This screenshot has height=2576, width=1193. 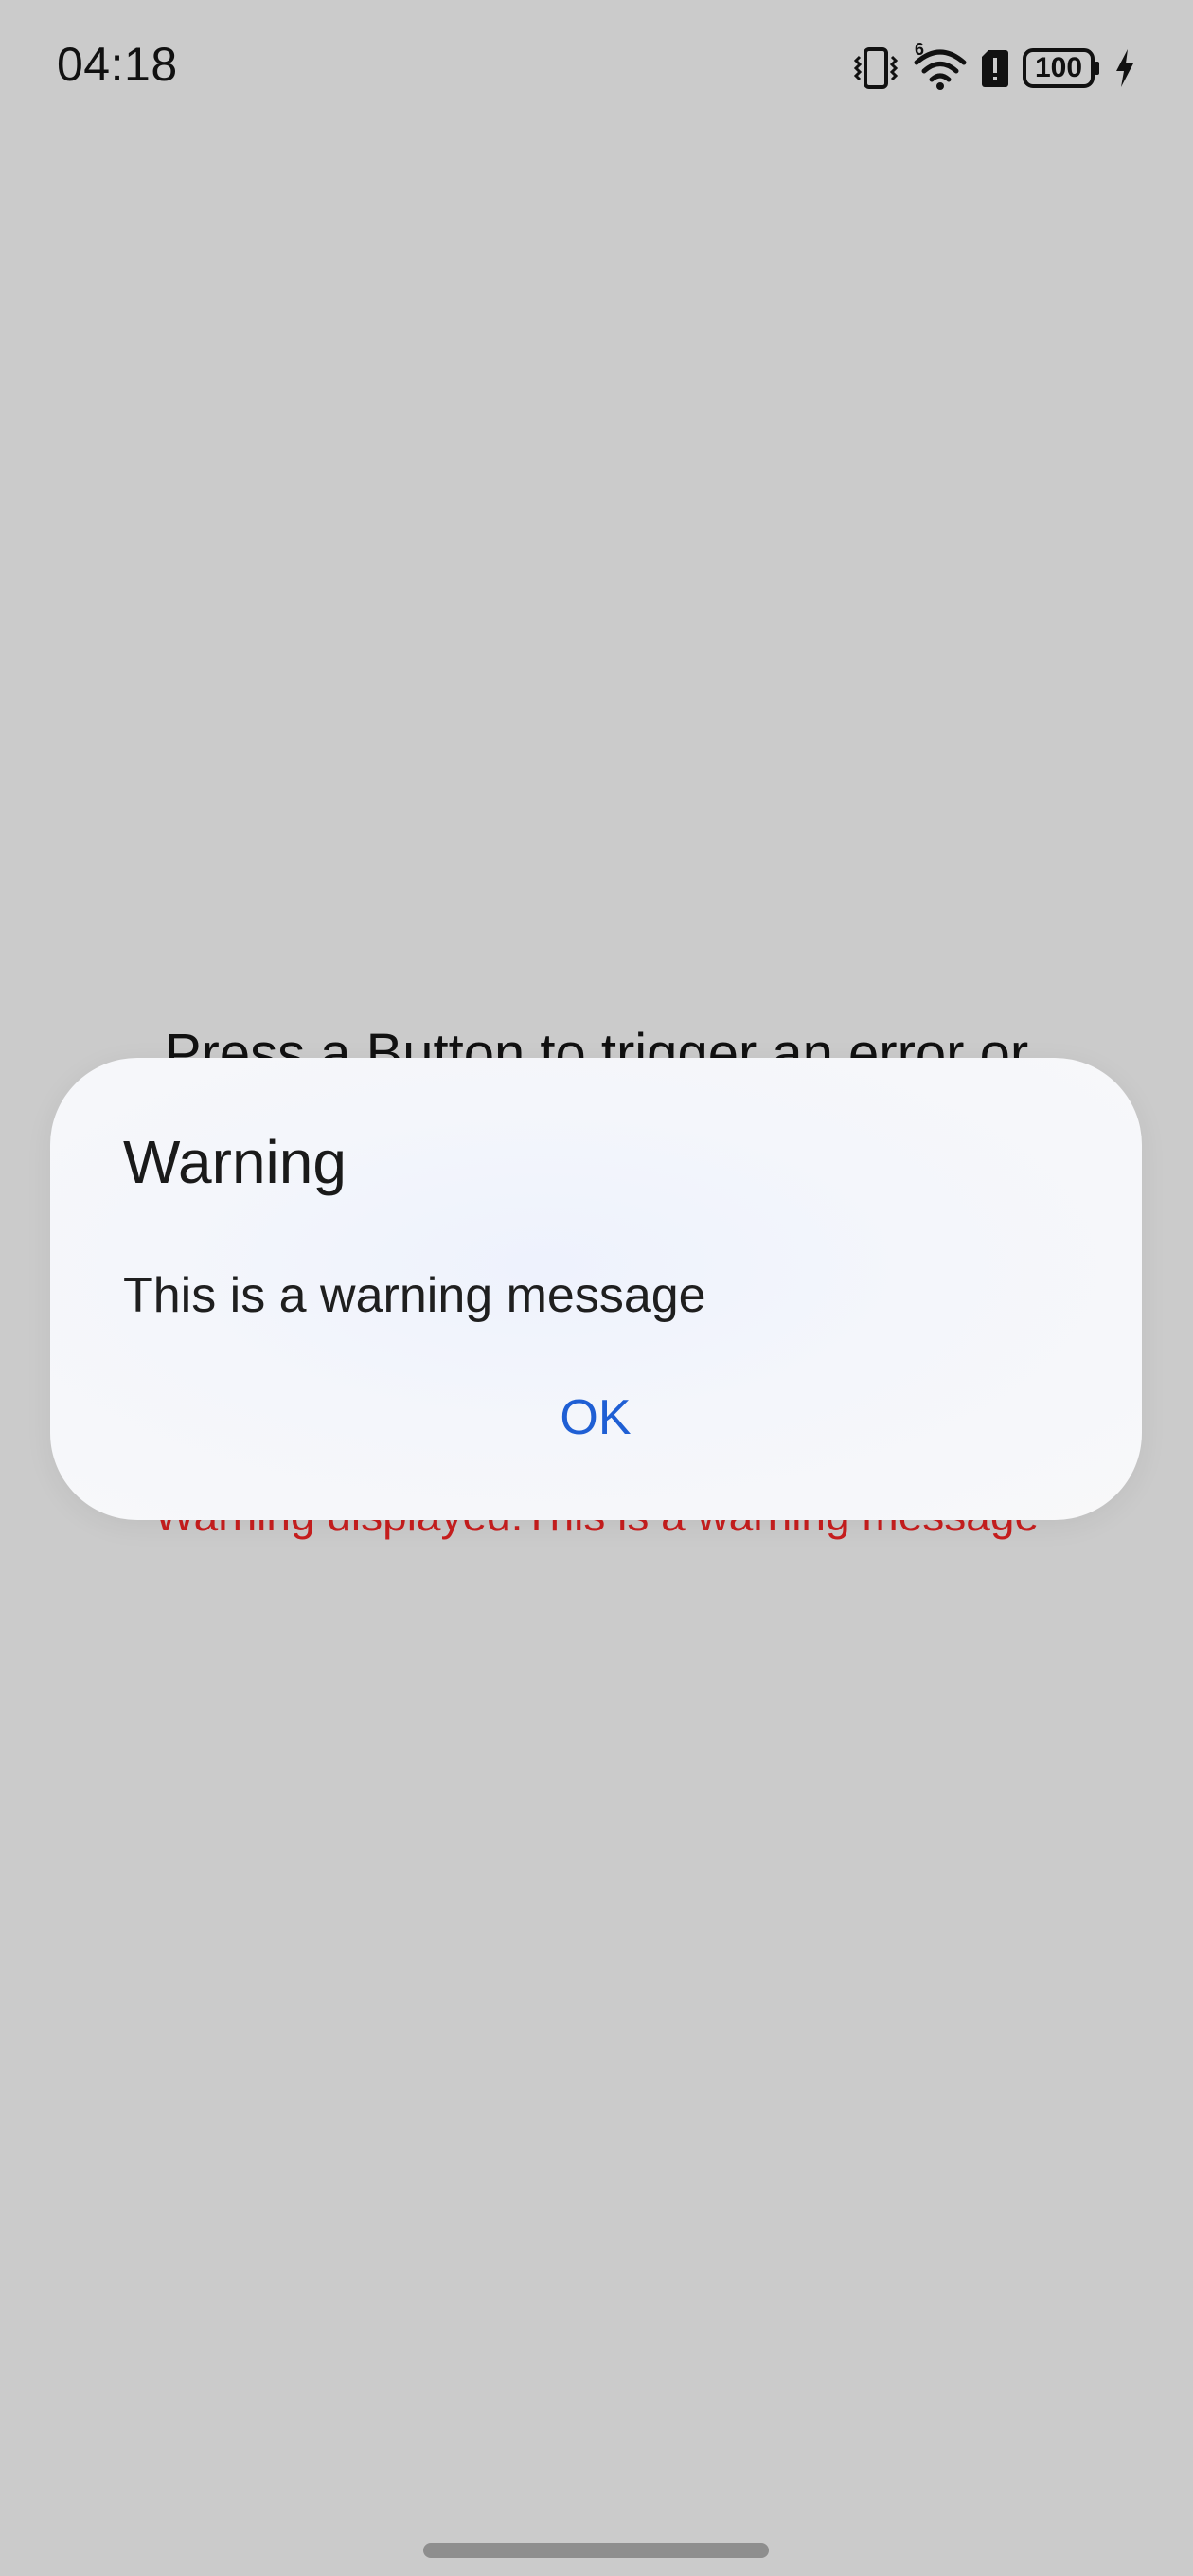 What do you see at coordinates (596, 2550) in the screenshot?
I see `gesture-bar` at bounding box center [596, 2550].